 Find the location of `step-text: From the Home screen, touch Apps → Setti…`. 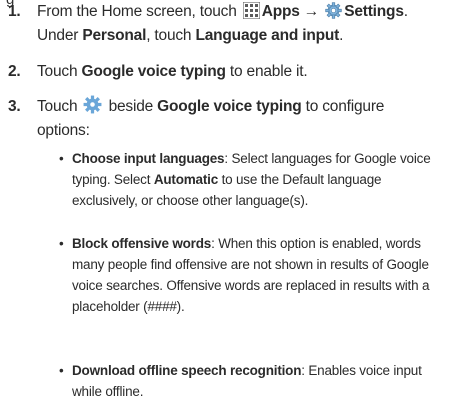

step-text: From the Home screen, touch Apps → Setti… is located at coordinates (222, 23).